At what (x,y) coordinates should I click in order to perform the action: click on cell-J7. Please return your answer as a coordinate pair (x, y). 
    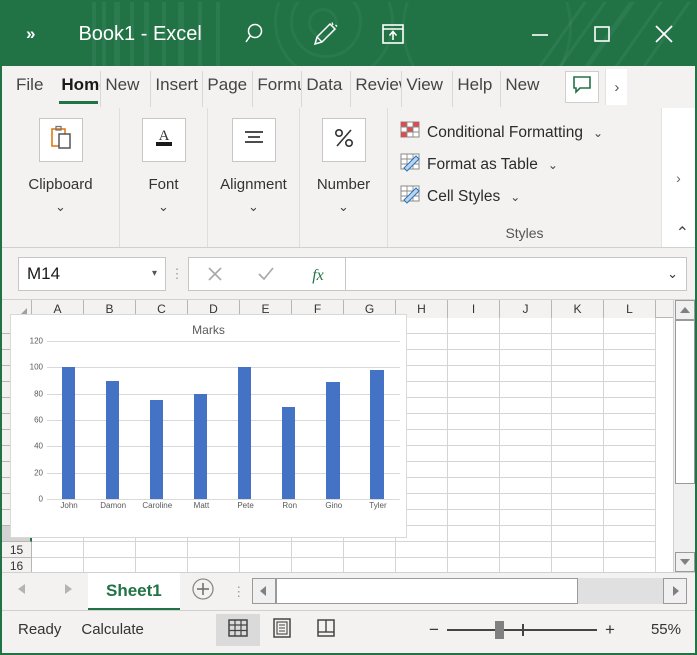
    Looking at the image, I should click on (526, 422).